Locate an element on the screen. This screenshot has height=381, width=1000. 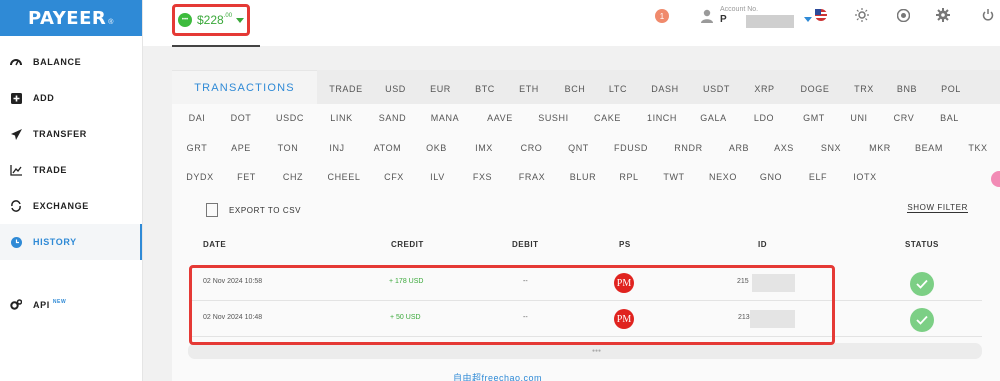
tab-gno: GNO is located at coordinates (771, 177).